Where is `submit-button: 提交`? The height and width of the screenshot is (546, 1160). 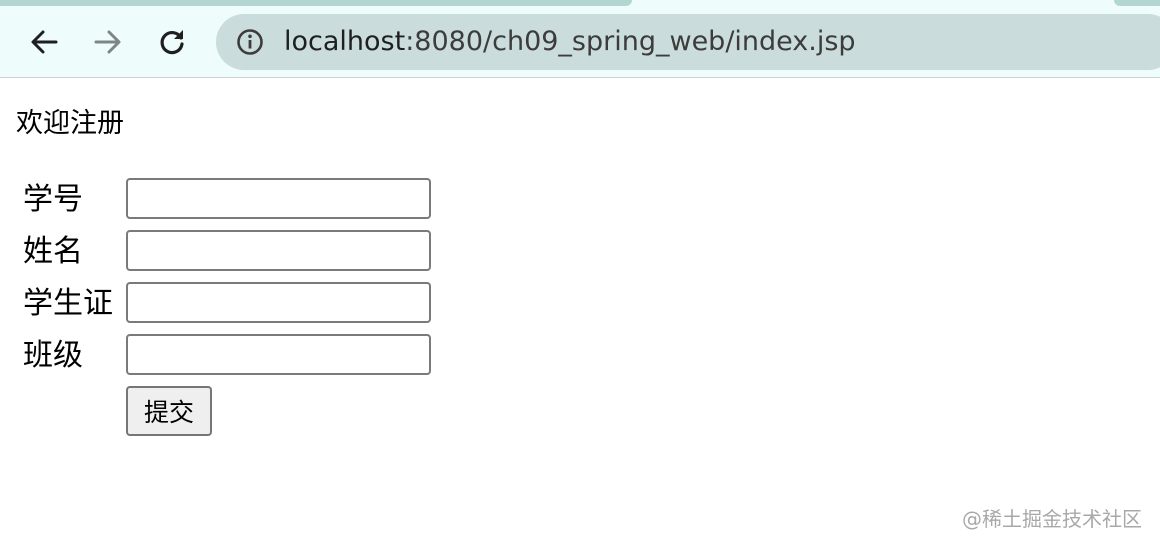
submit-button: 提交 is located at coordinates (169, 411).